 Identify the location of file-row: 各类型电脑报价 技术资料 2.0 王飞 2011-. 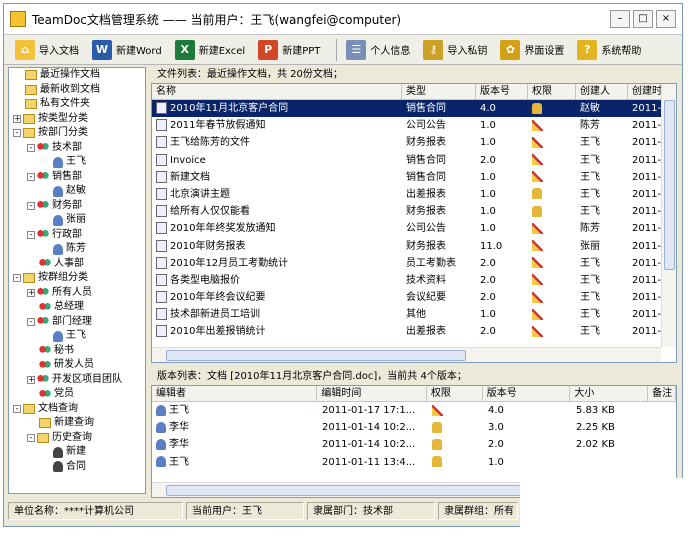
(414, 280).